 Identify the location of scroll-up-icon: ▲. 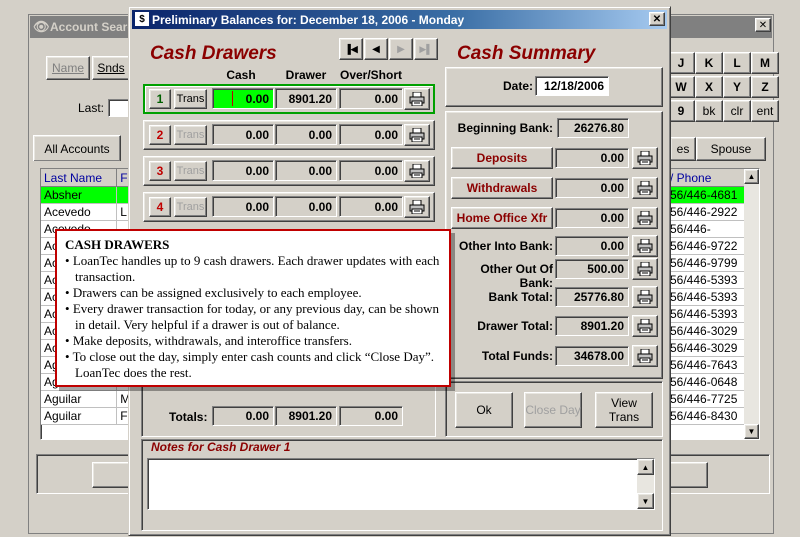
(751, 176).